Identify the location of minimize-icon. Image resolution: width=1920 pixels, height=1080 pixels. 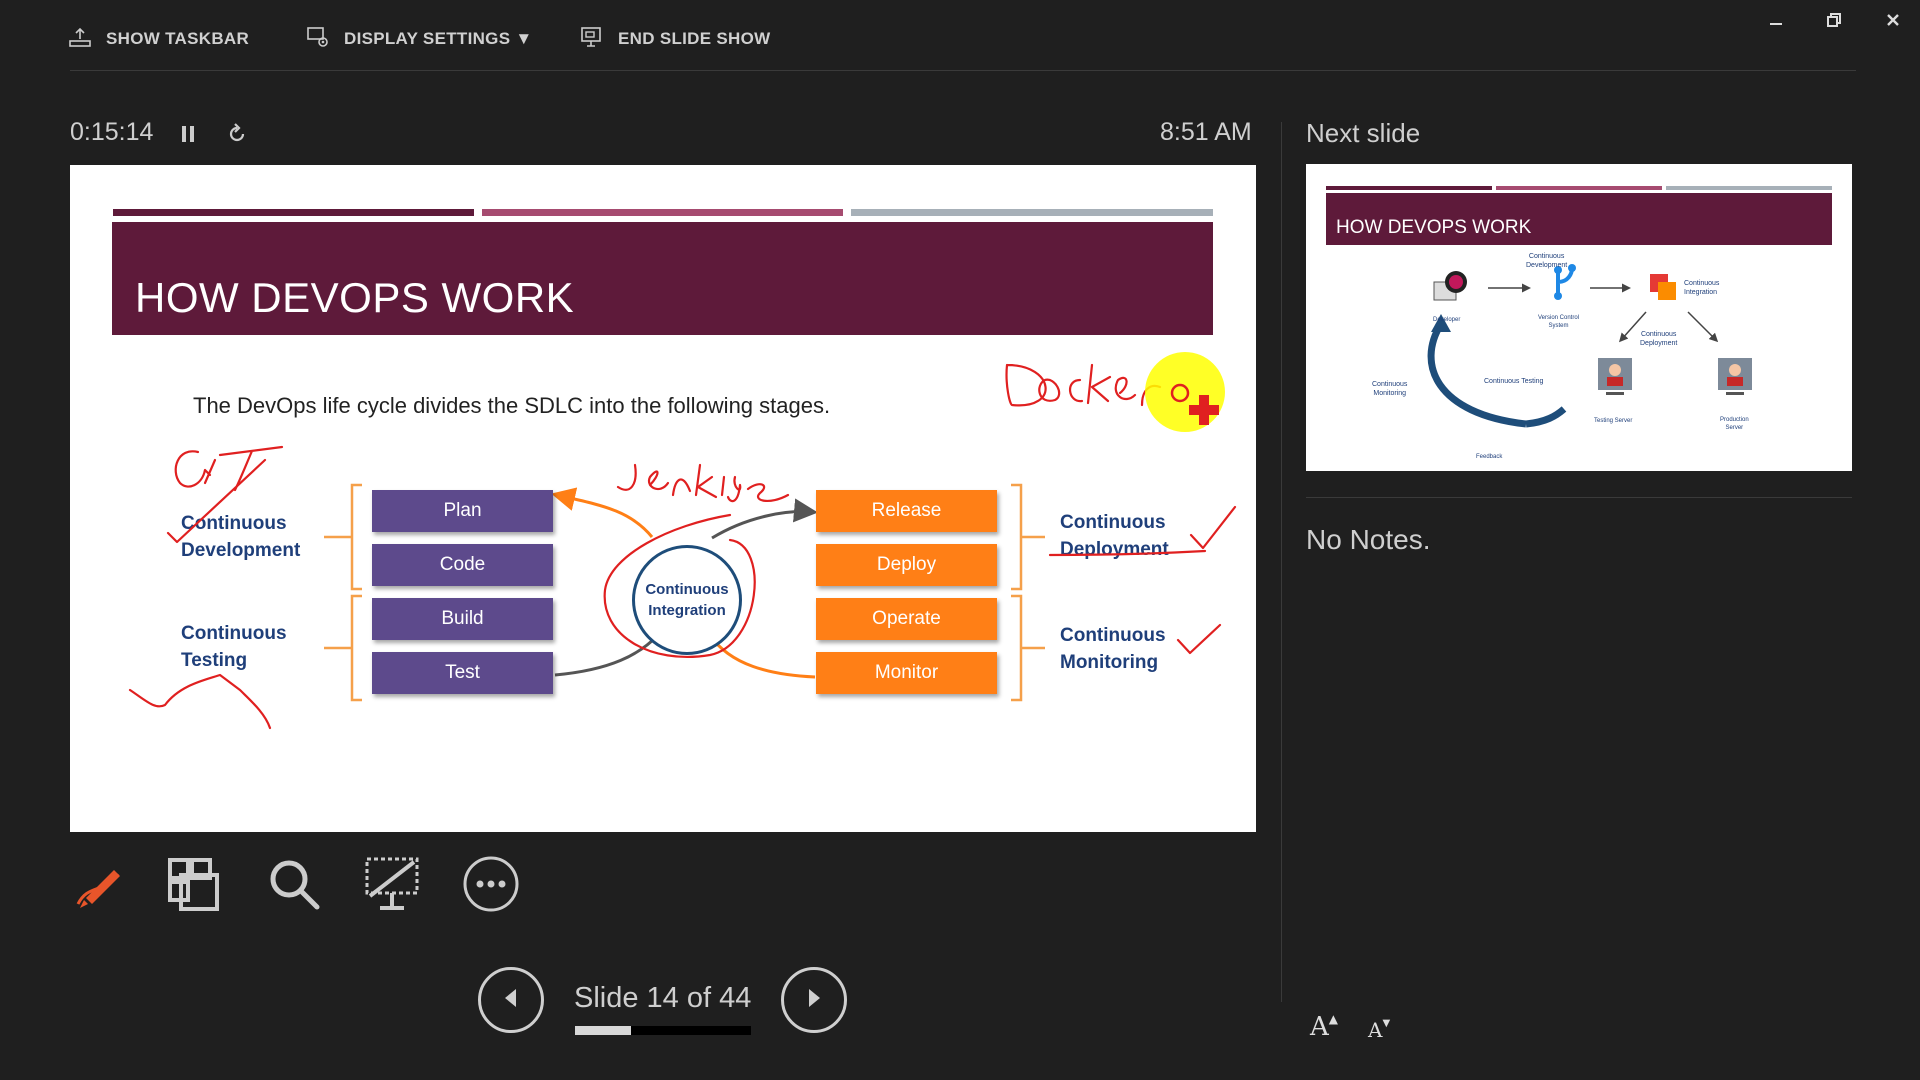
(1776, 20).